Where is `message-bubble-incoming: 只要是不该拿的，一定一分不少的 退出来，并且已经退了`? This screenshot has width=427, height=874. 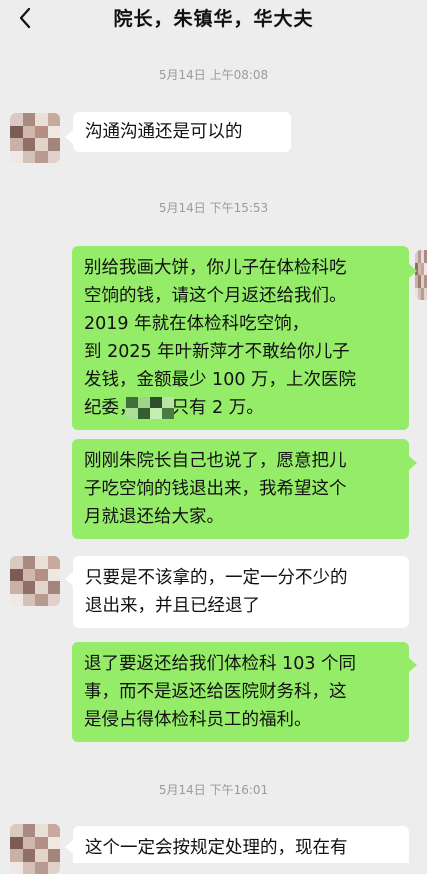
message-bubble-incoming: 只要是不该拿的，一定一分不少的 退出来，并且已经退了 is located at coordinates (241, 592).